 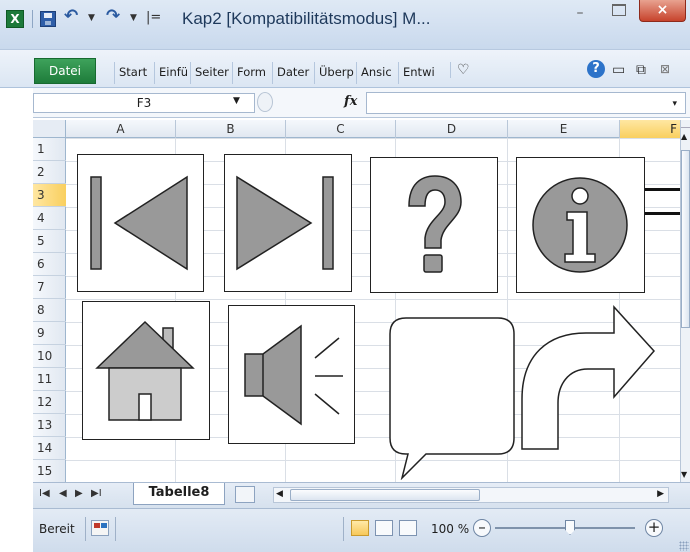 What do you see at coordinates (153, 17) in the screenshot?
I see `customize-qat-button: |=` at bounding box center [153, 17].